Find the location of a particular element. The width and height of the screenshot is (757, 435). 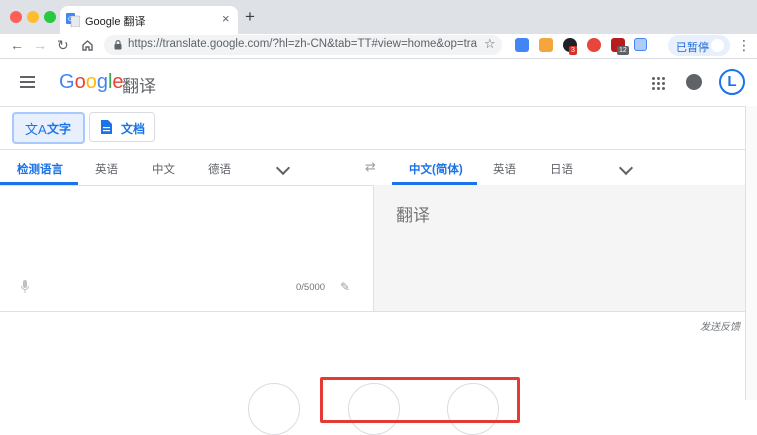

language-bar: 检测语言 英语 中文 德语 ⇄ 中文(简体) 英语 日语 is located at coordinates (372, 167).